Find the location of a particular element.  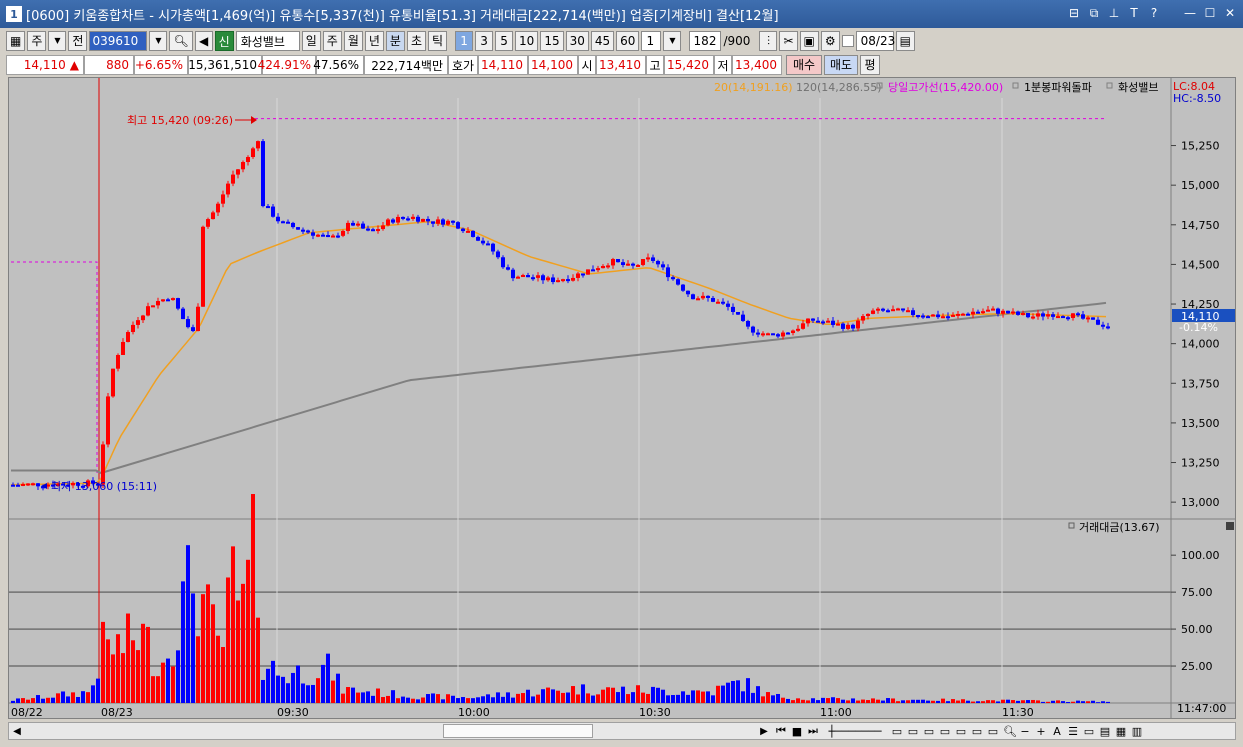

interval-30-button: 30 is located at coordinates (577, 41).